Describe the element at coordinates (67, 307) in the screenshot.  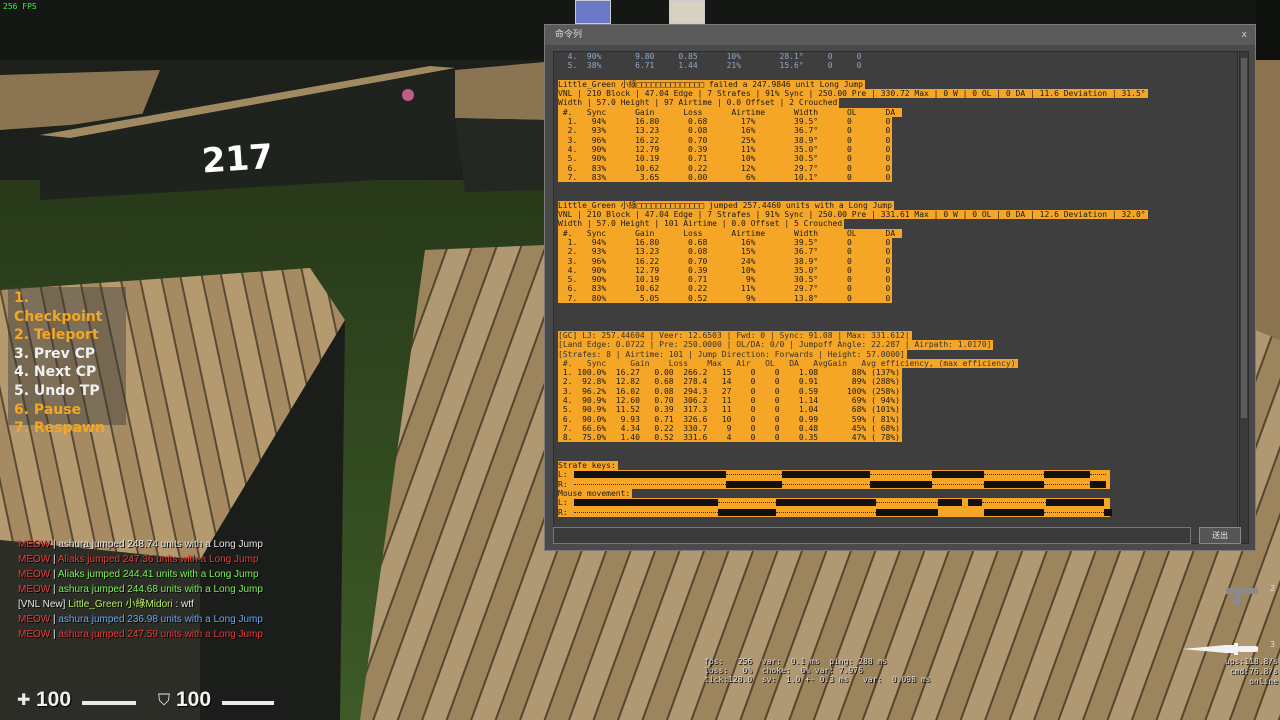
I see `menu-item: 1. Checkpoint` at that location.